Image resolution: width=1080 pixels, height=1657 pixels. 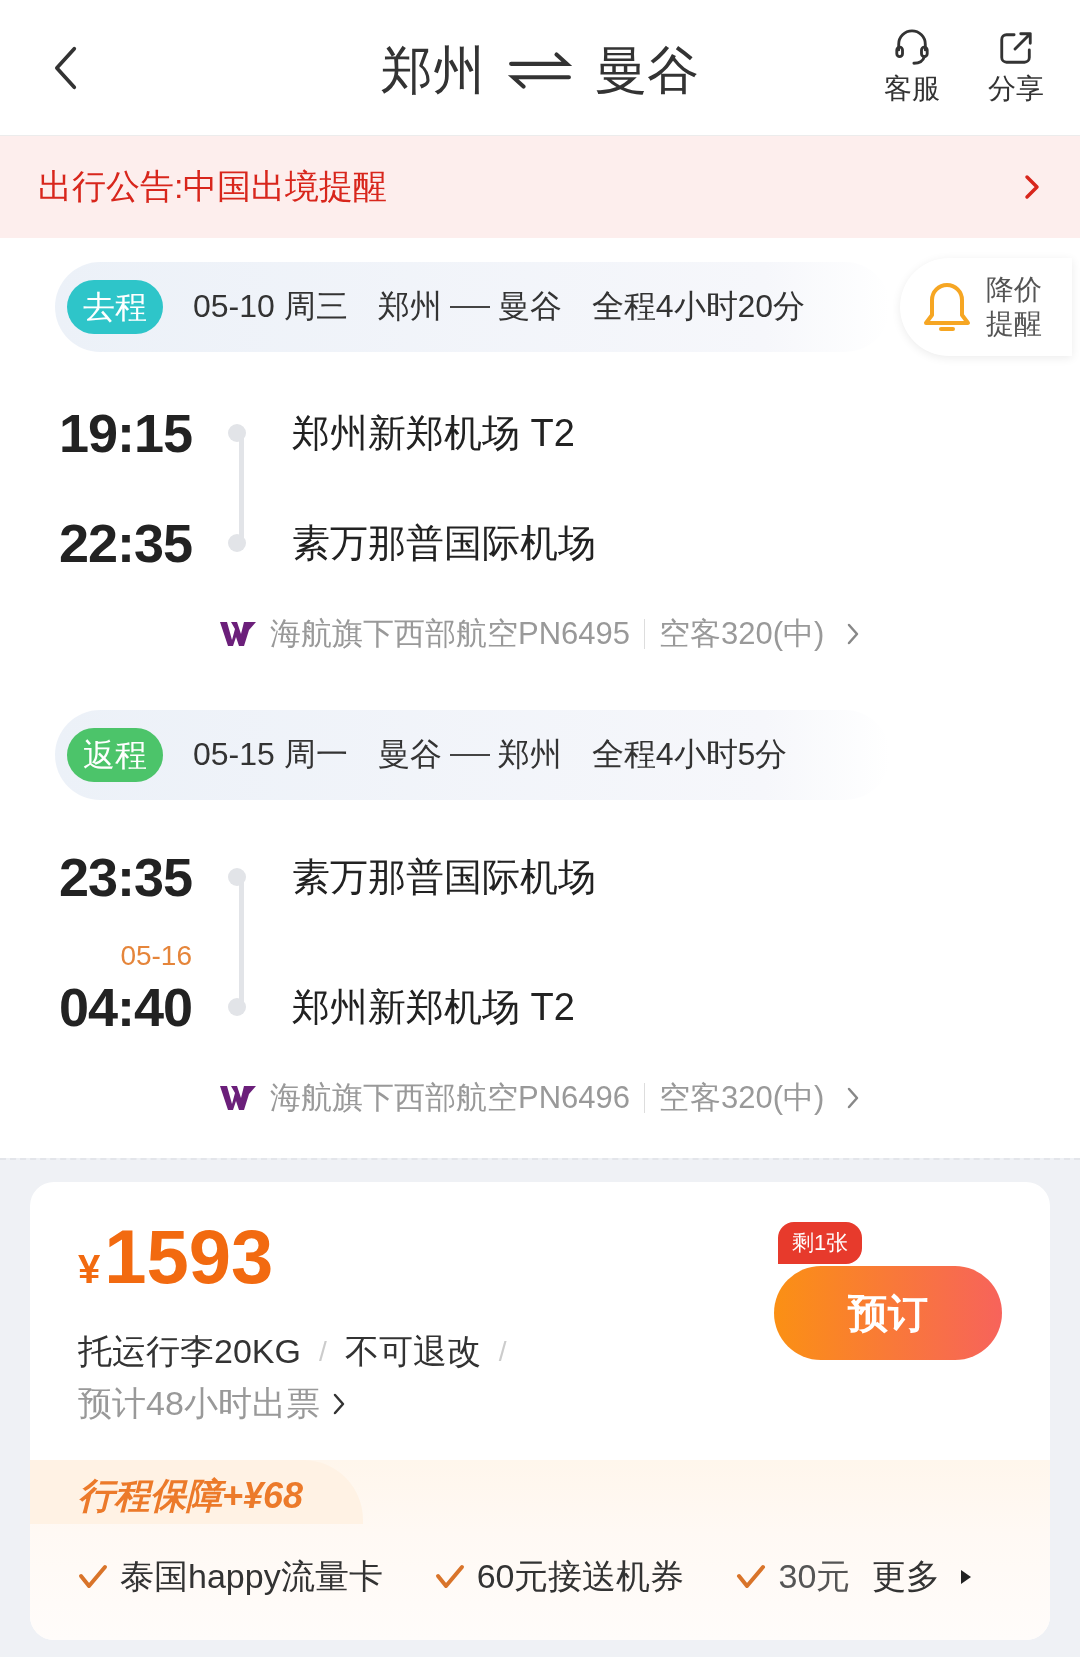 What do you see at coordinates (270, 754) in the screenshot?
I see `trip-date: 05-15 周一` at bounding box center [270, 754].